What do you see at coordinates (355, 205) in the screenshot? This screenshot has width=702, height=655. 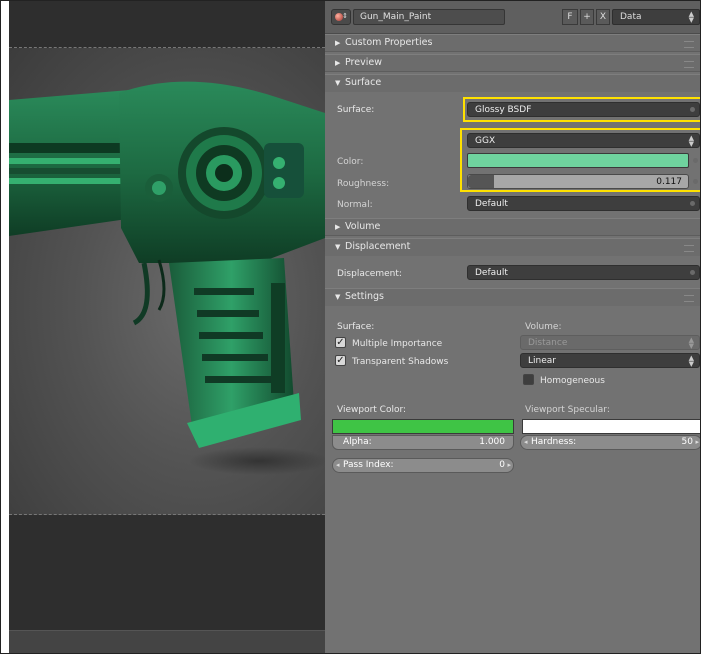 I see `normal-label: Normal:` at bounding box center [355, 205].